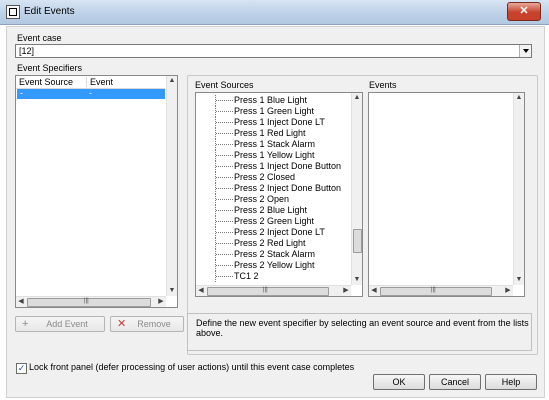 The height and width of the screenshot is (400, 549). I want to click on event-sources-label: Event Sources, so click(224, 85).